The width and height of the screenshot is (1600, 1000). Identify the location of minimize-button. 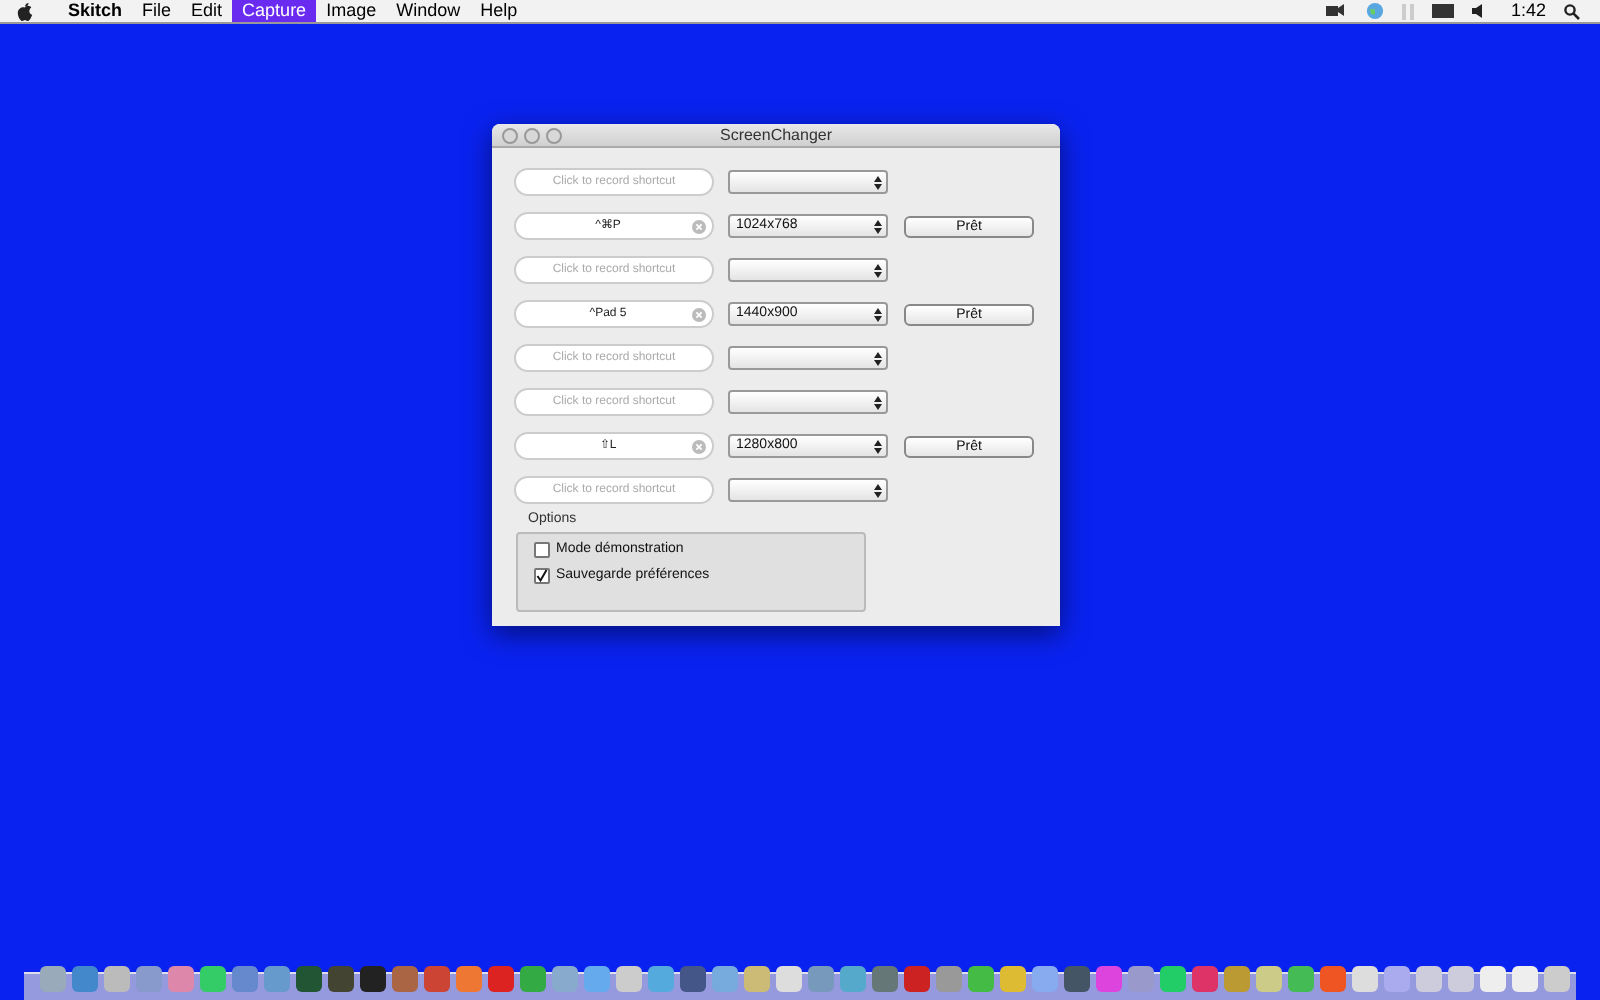
(532, 135).